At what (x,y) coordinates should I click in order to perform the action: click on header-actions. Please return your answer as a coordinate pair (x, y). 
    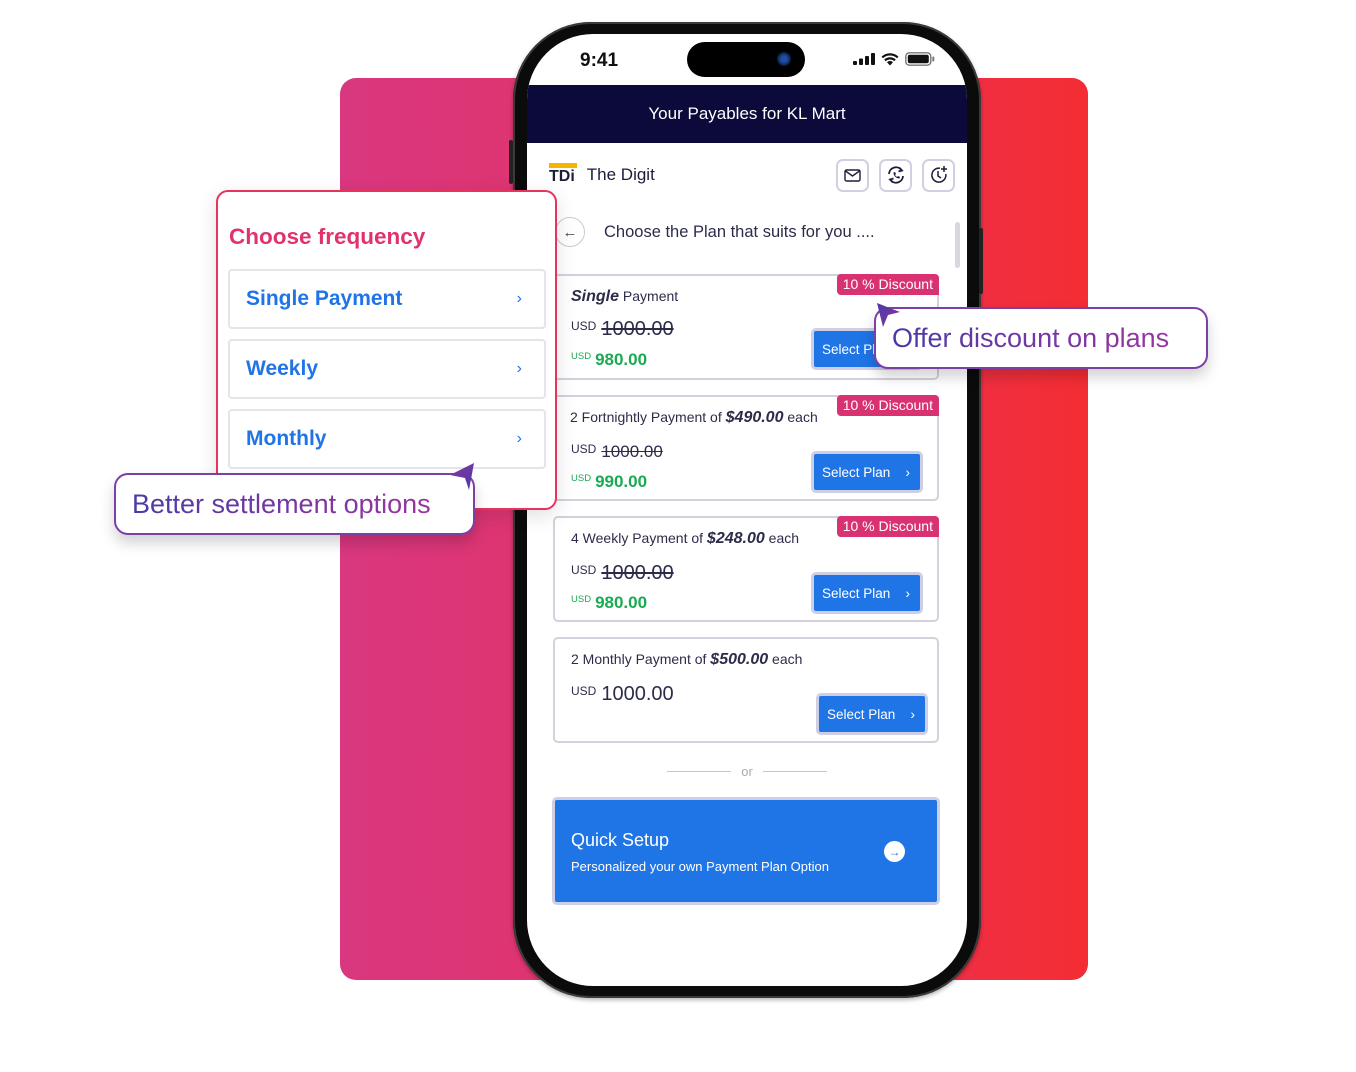
    Looking at the image, I should click on (895, 175).